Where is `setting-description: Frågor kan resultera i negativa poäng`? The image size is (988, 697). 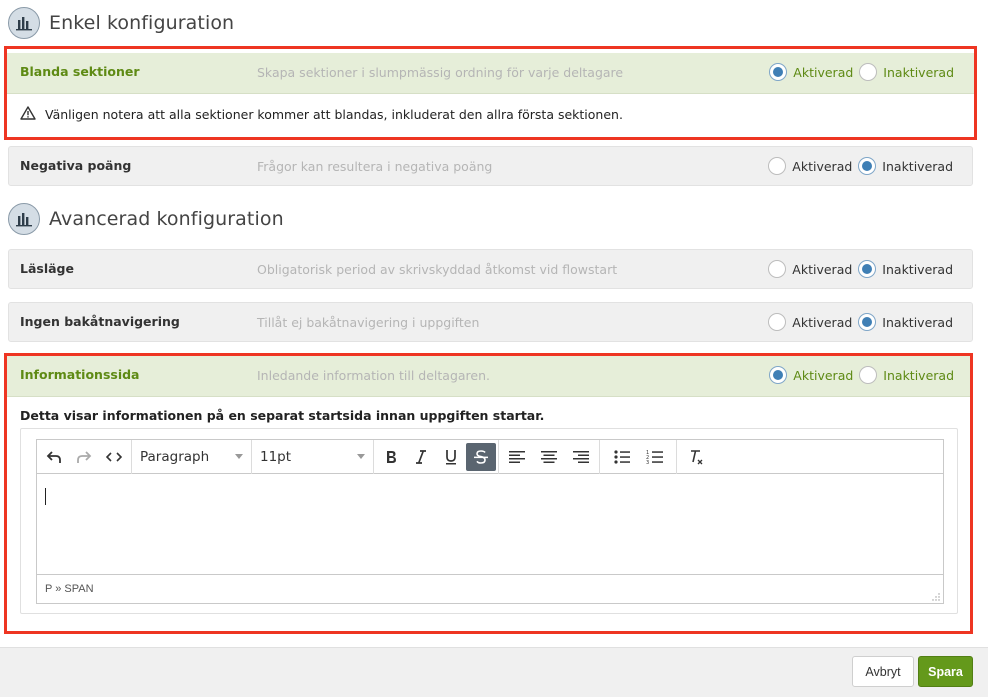 setting-description: Frågor kan resultera i negativa poäng is located at coordinates (375, 166).